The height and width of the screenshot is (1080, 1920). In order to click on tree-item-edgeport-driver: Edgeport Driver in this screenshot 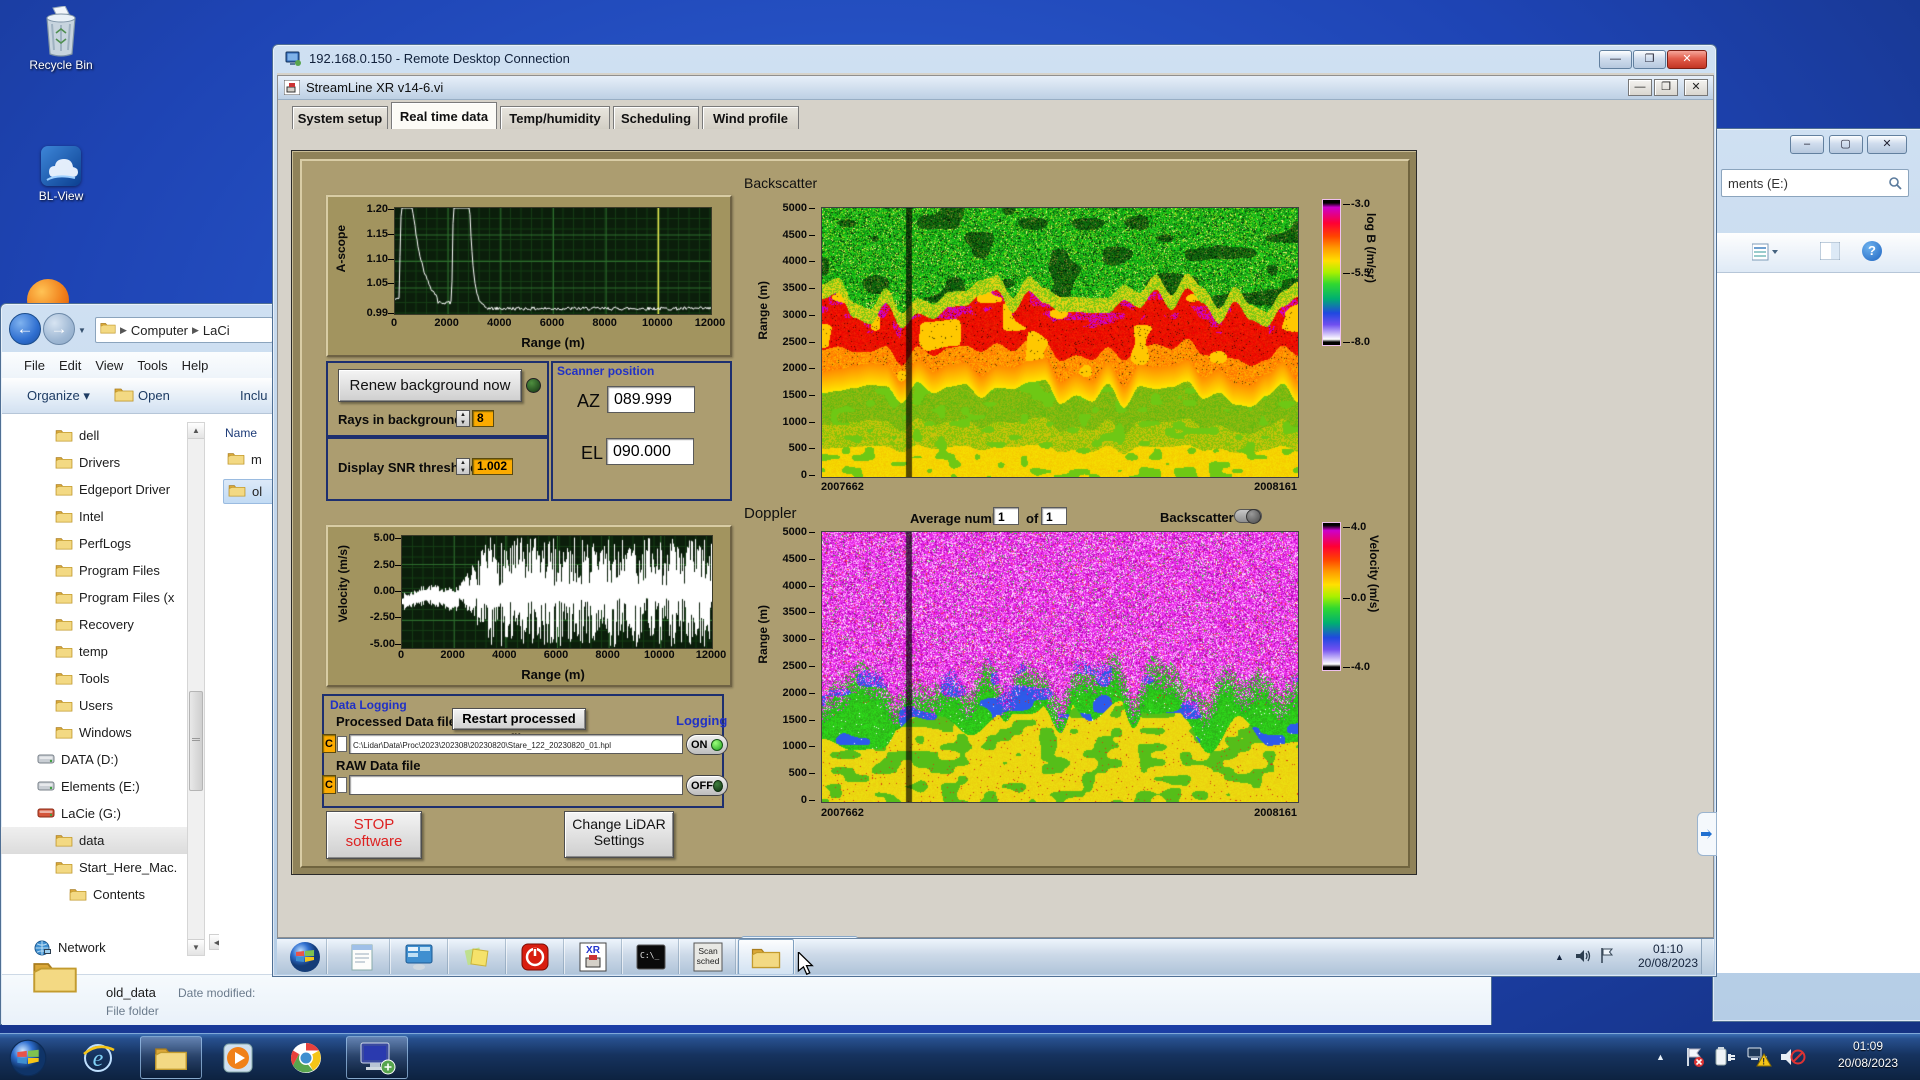, I will do `click(103, 489)`.